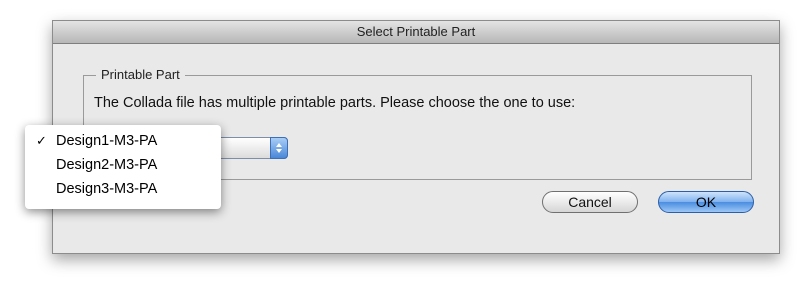 This screenshot has height=298, width=803. I want to click on dialog-titlebar: Select Printable Part, so click(416, 32).